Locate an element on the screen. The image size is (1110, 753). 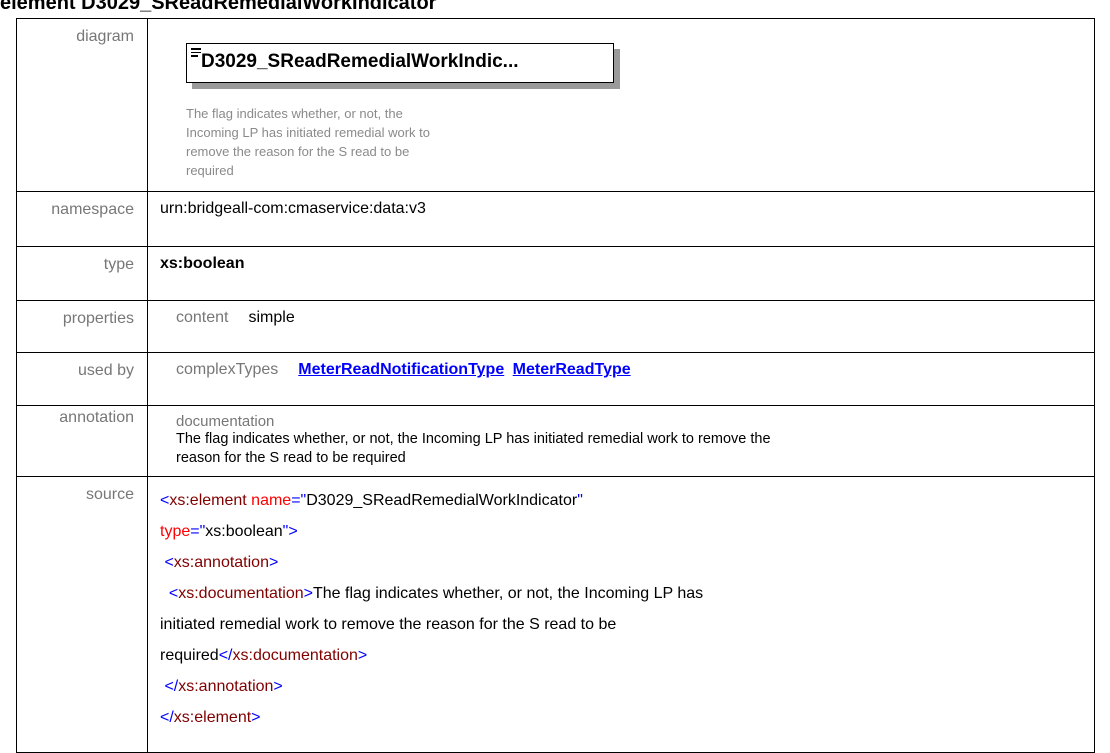
page-title: element D3029_SReadRemedialWorkIndicator is located at coordinates (218, 7).